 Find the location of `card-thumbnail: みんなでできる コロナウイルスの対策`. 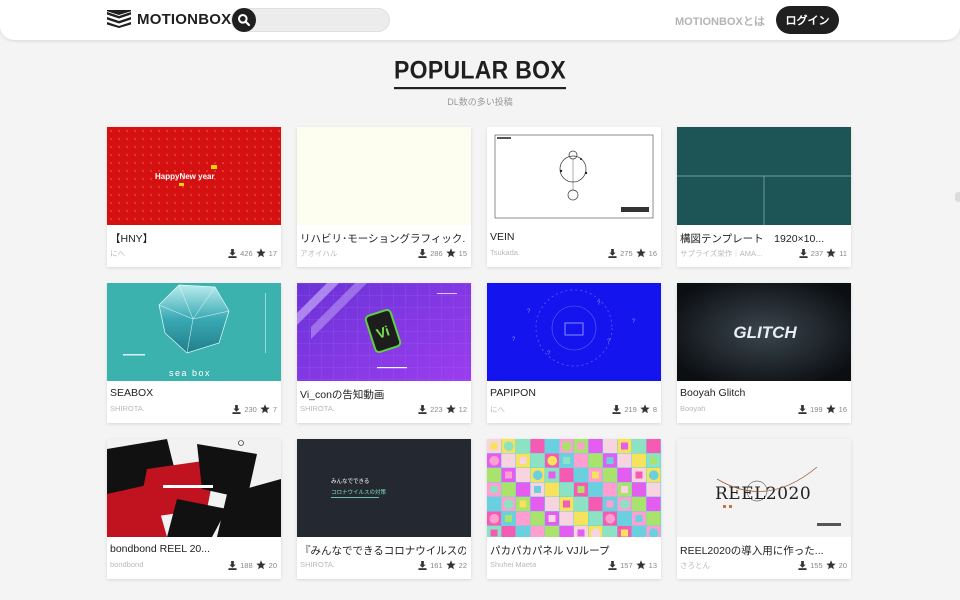

card-thumbnail: みんなでできる コロナウイルスの対策 is located at coordinates (384, 488).